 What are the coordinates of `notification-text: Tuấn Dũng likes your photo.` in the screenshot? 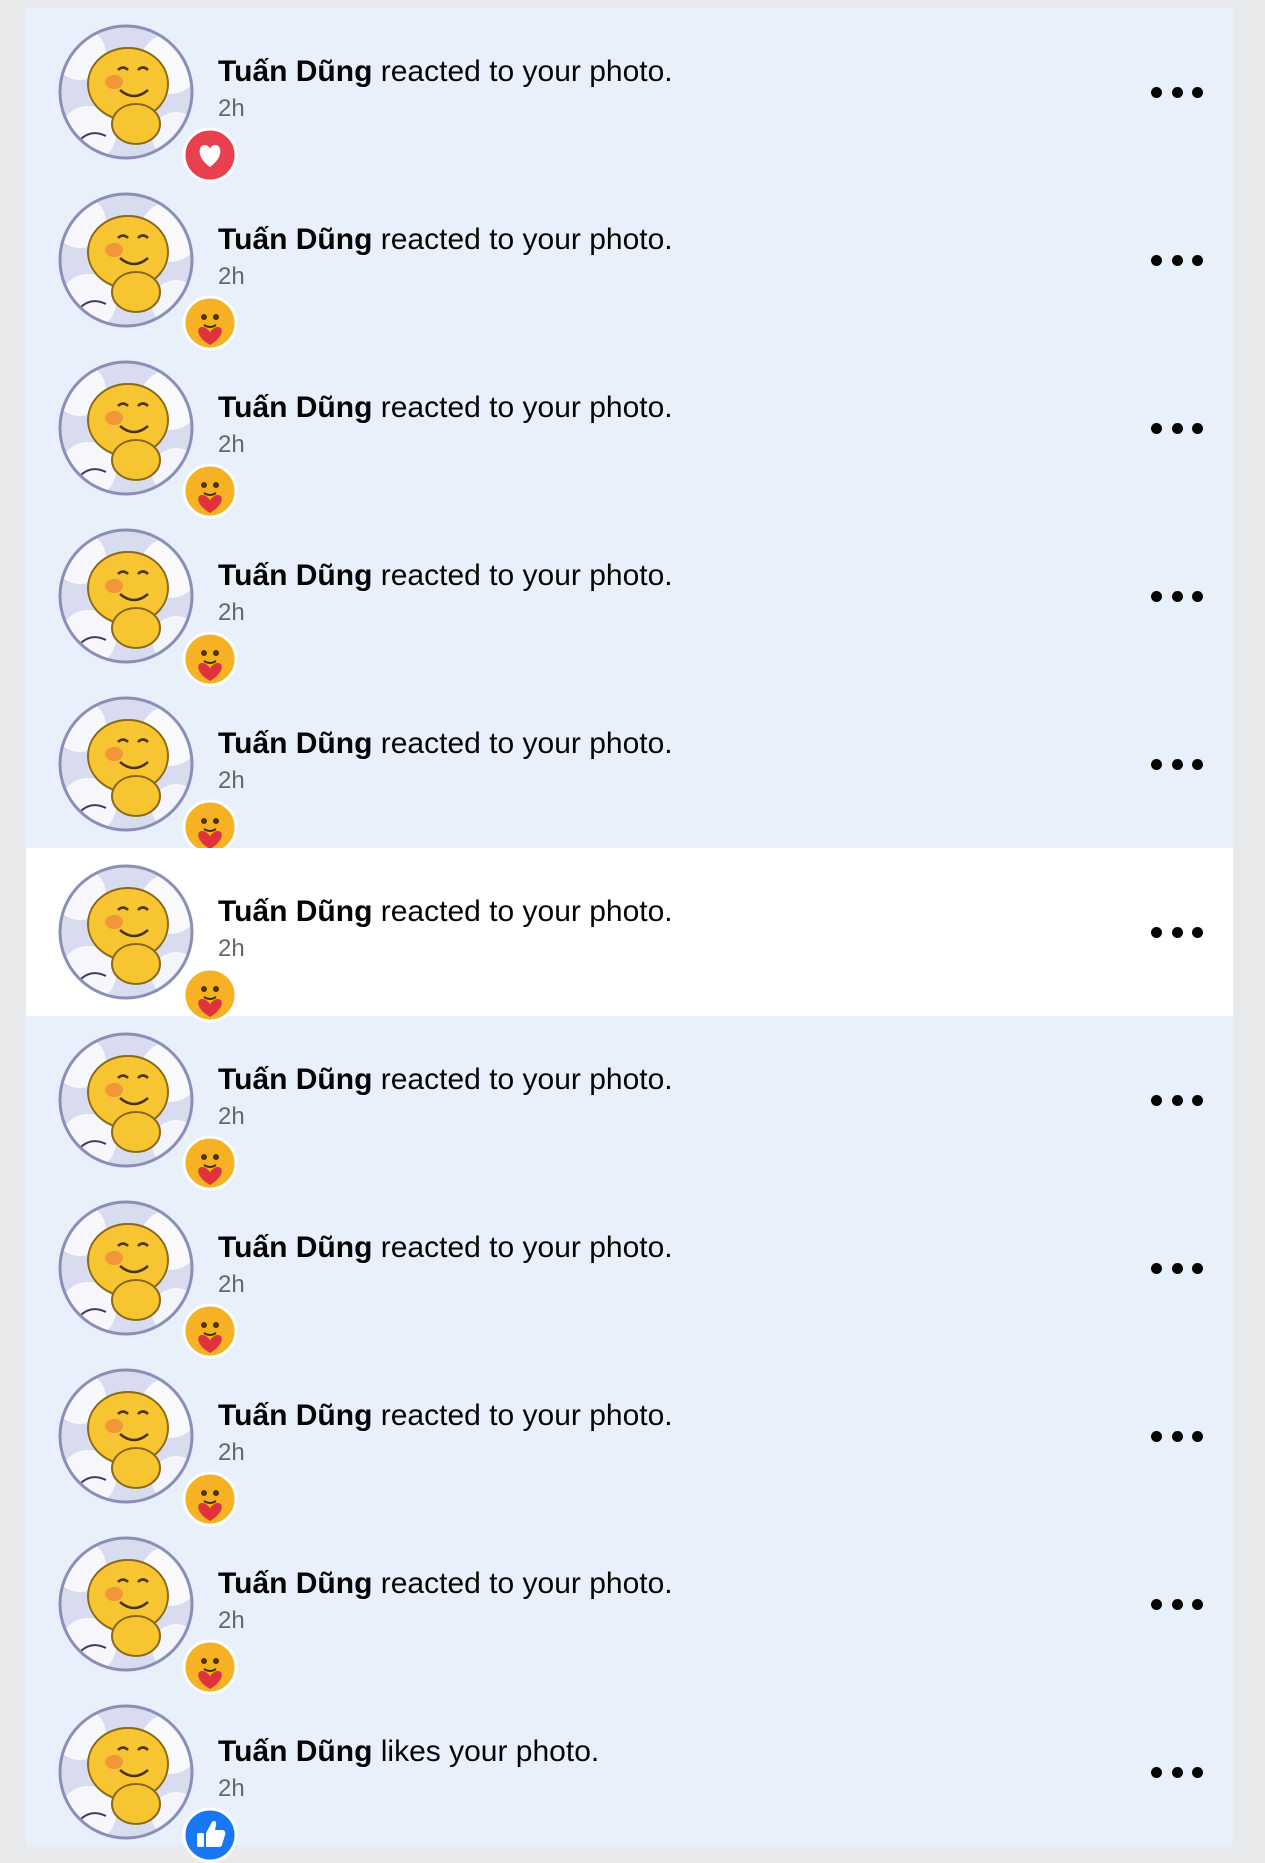 It's located at (665, 1752).